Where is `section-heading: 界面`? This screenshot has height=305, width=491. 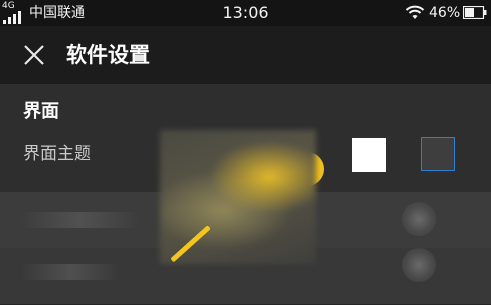
section-heading: 界面 is located at coordinates (41, 111).